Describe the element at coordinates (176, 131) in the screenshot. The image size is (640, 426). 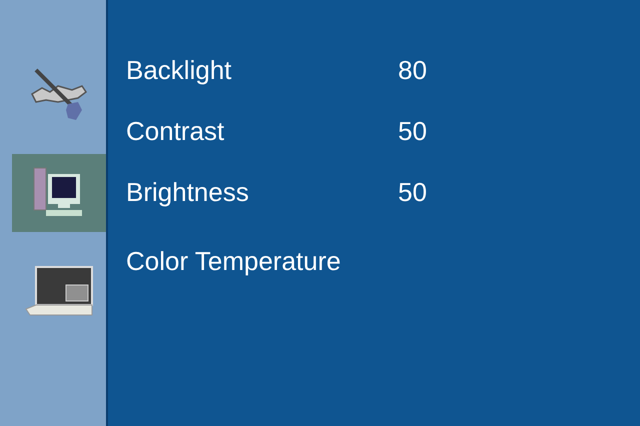
I see `setting-label: Contrast` at that location.